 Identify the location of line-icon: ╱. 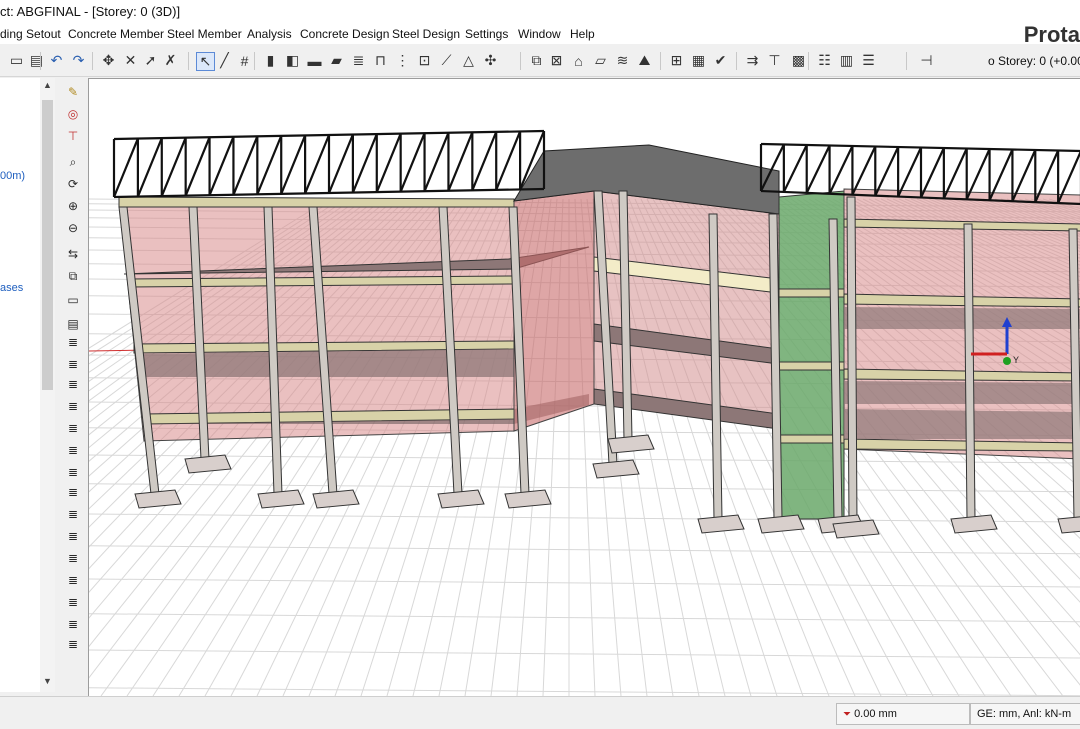
(224, 60).